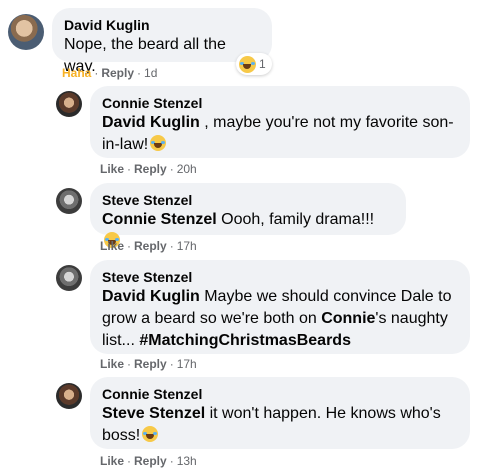 The image size is (480, 471). Describe the element at coordinates (245, 340) in the screenshot. I see `hashtag-link: #MatchingChristmasBeards` at that location.